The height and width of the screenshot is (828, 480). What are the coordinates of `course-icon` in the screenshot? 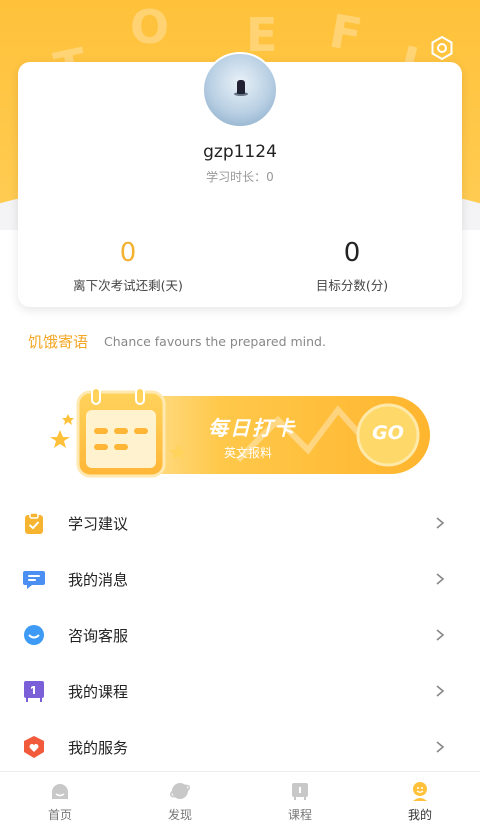 It's located at (34, 691).